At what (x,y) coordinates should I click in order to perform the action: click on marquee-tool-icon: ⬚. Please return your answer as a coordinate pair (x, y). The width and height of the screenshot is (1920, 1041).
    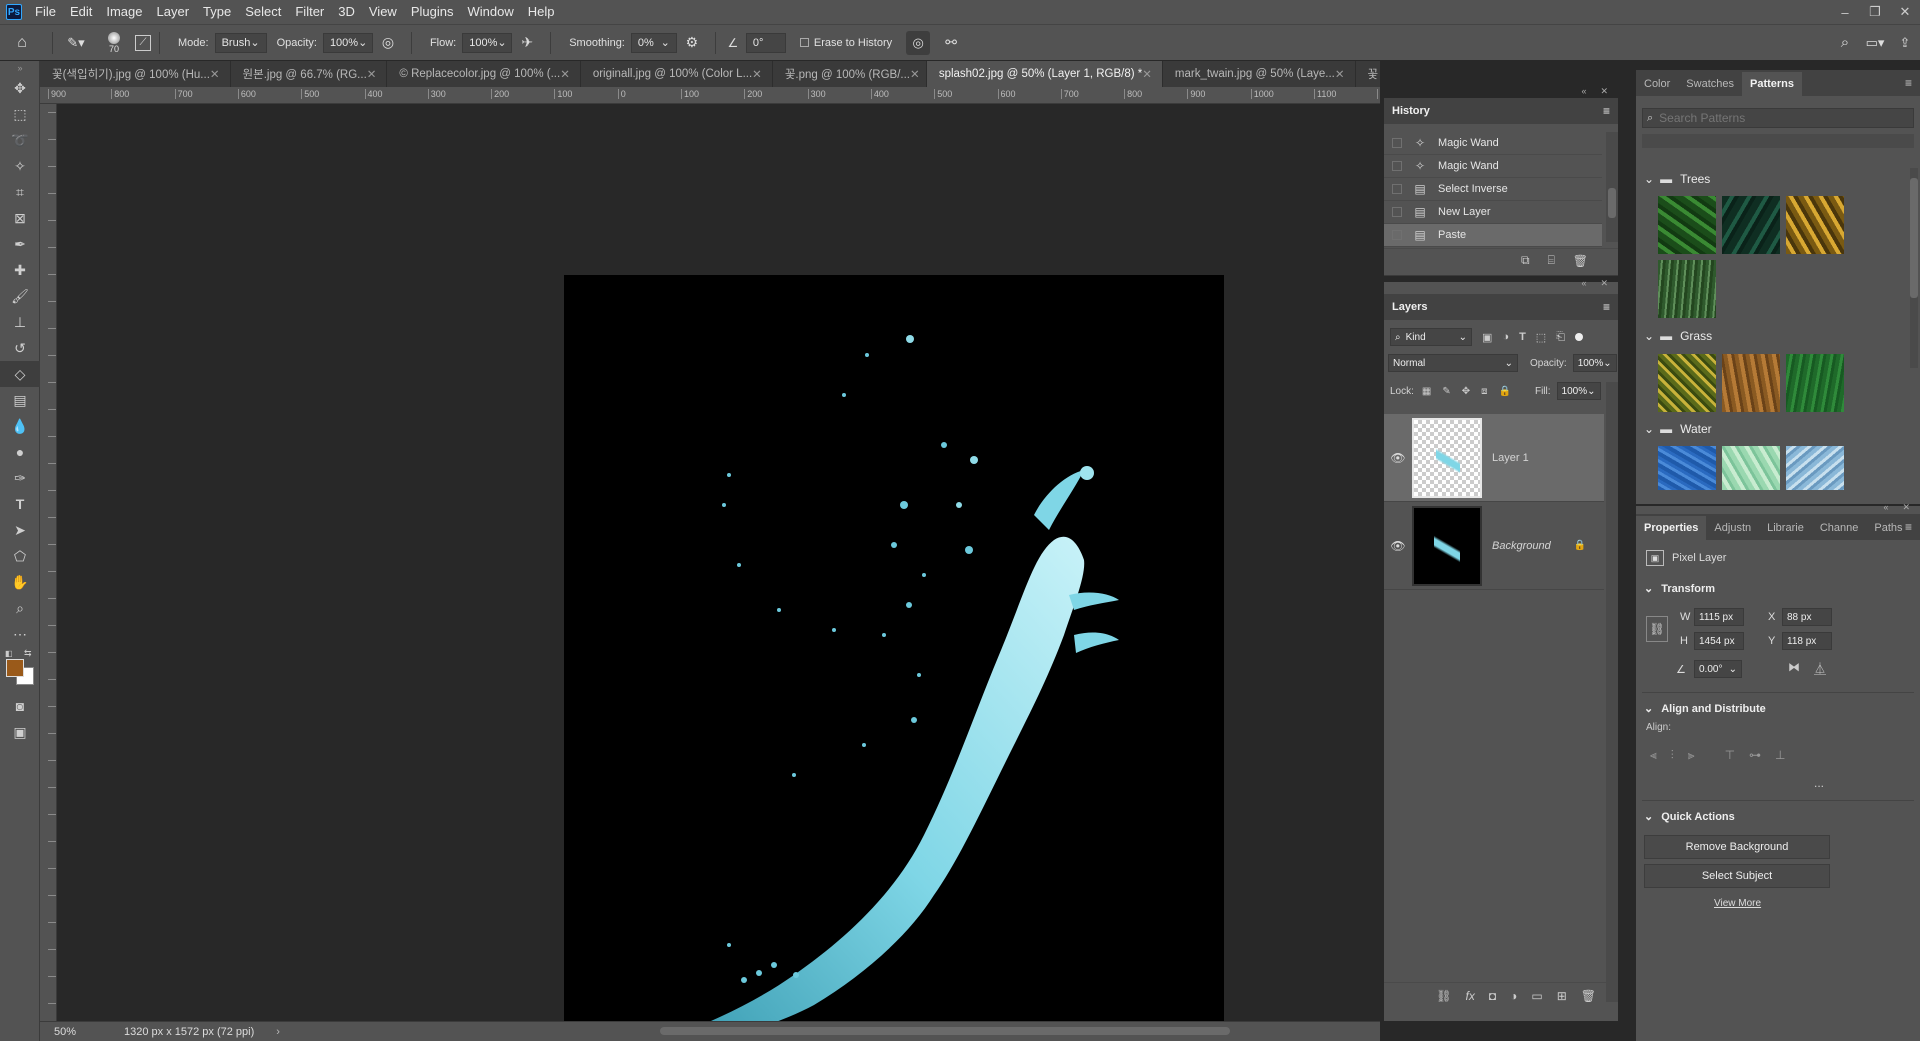
    Looking at the image, I should click on (20, 114).